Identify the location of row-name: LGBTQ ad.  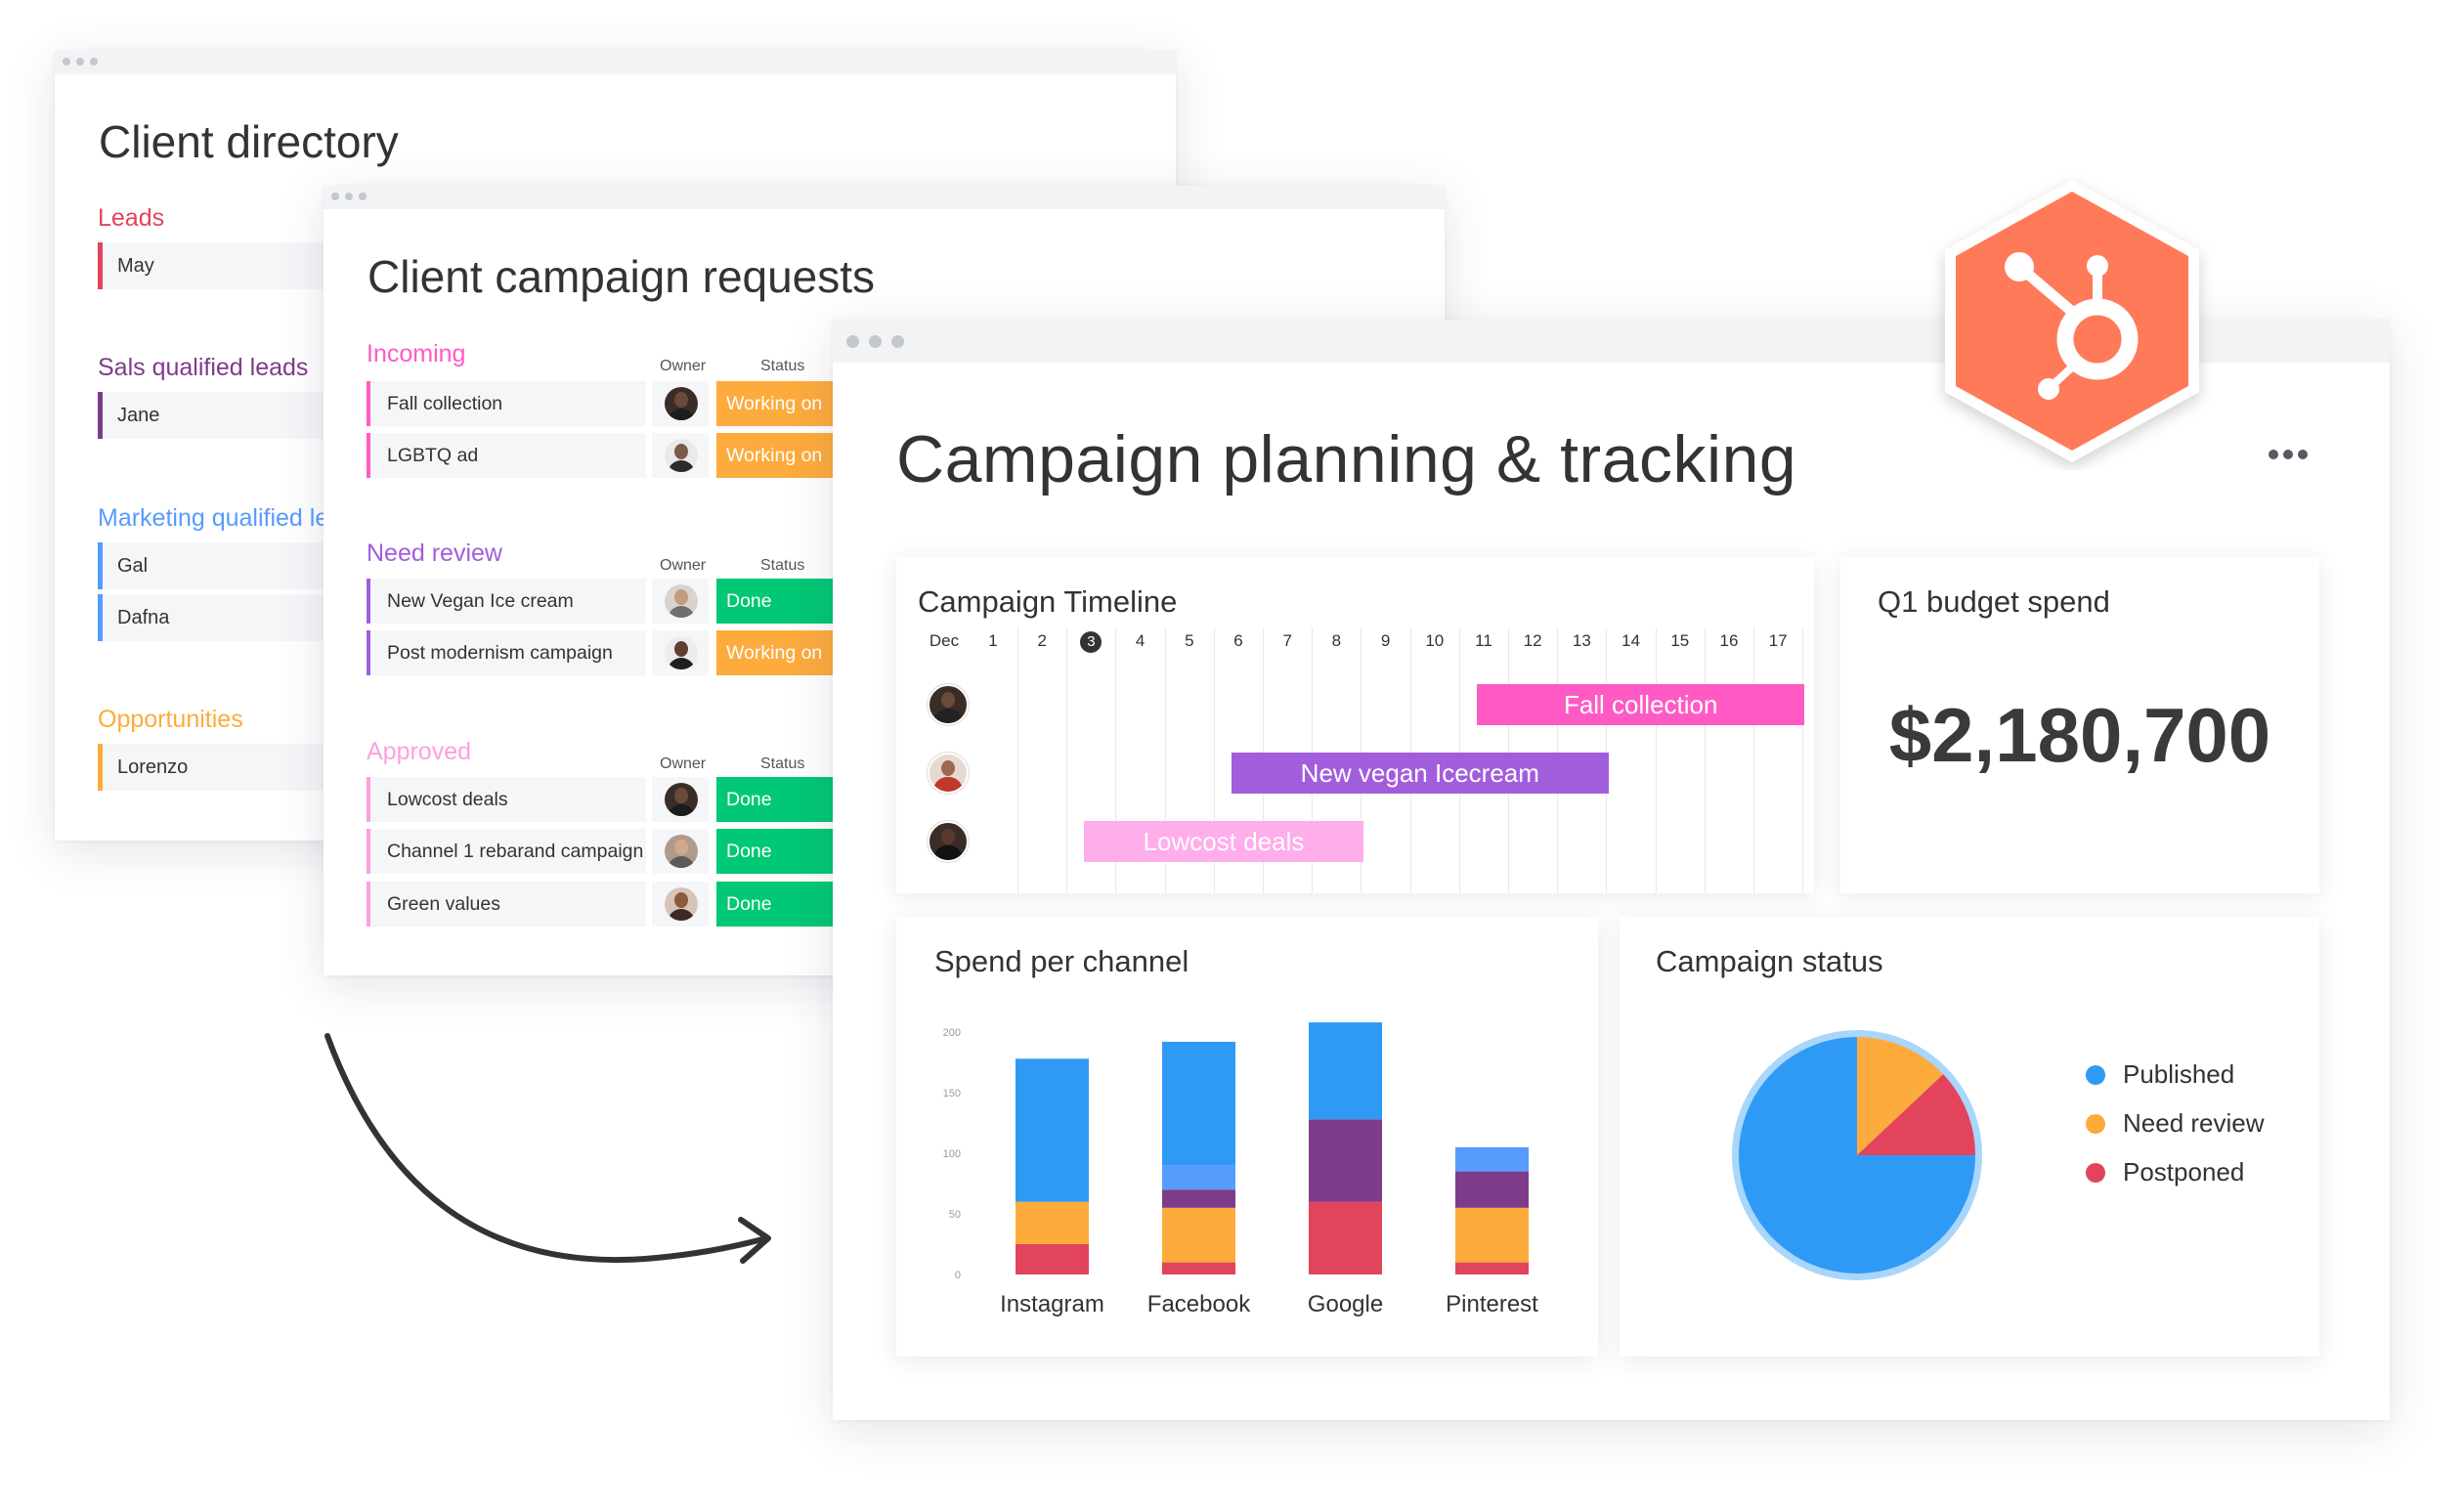
(433, 455).